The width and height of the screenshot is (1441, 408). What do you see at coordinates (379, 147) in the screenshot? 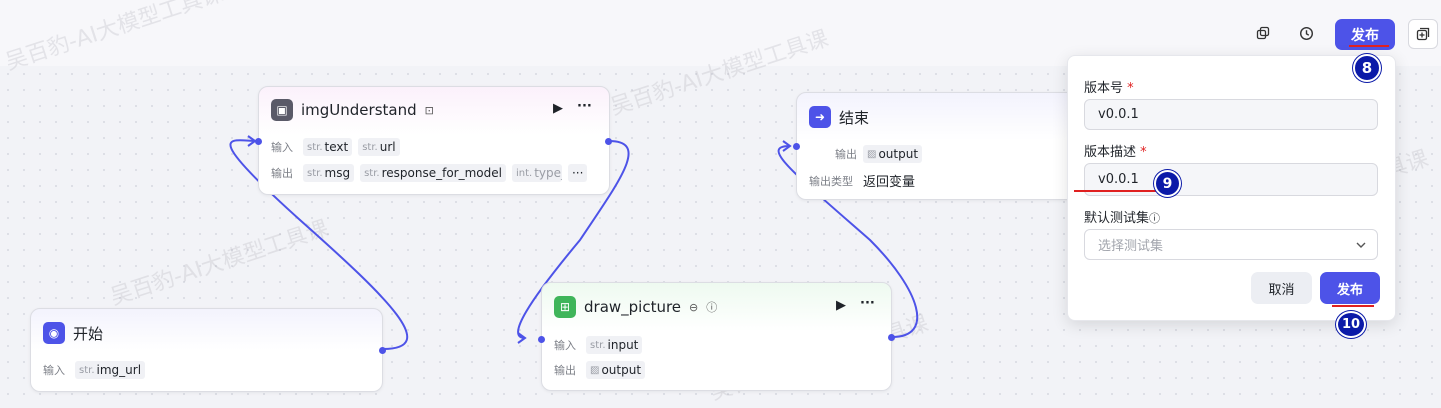
I see `param-tag: str. url` at bounding box center [379, 147].